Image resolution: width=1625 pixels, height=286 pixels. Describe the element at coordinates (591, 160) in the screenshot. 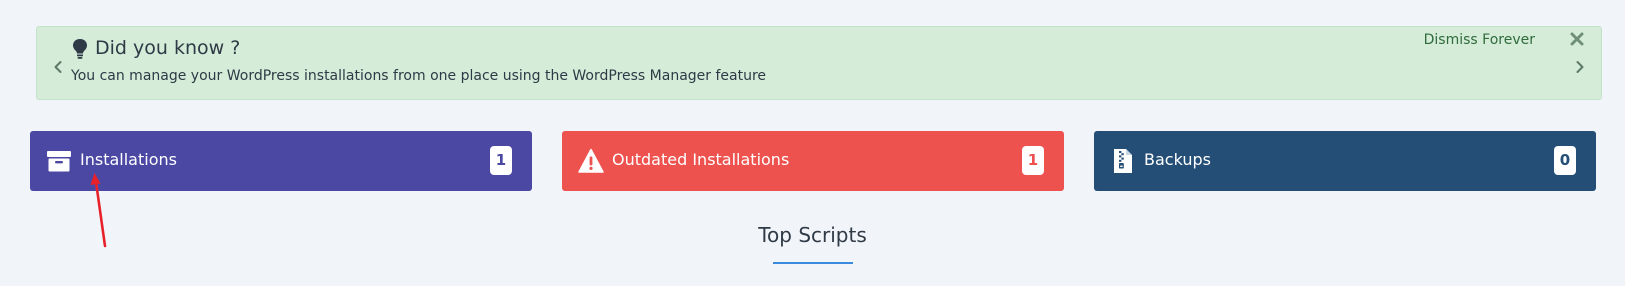

I see `warning-triangle-icon` at that location.